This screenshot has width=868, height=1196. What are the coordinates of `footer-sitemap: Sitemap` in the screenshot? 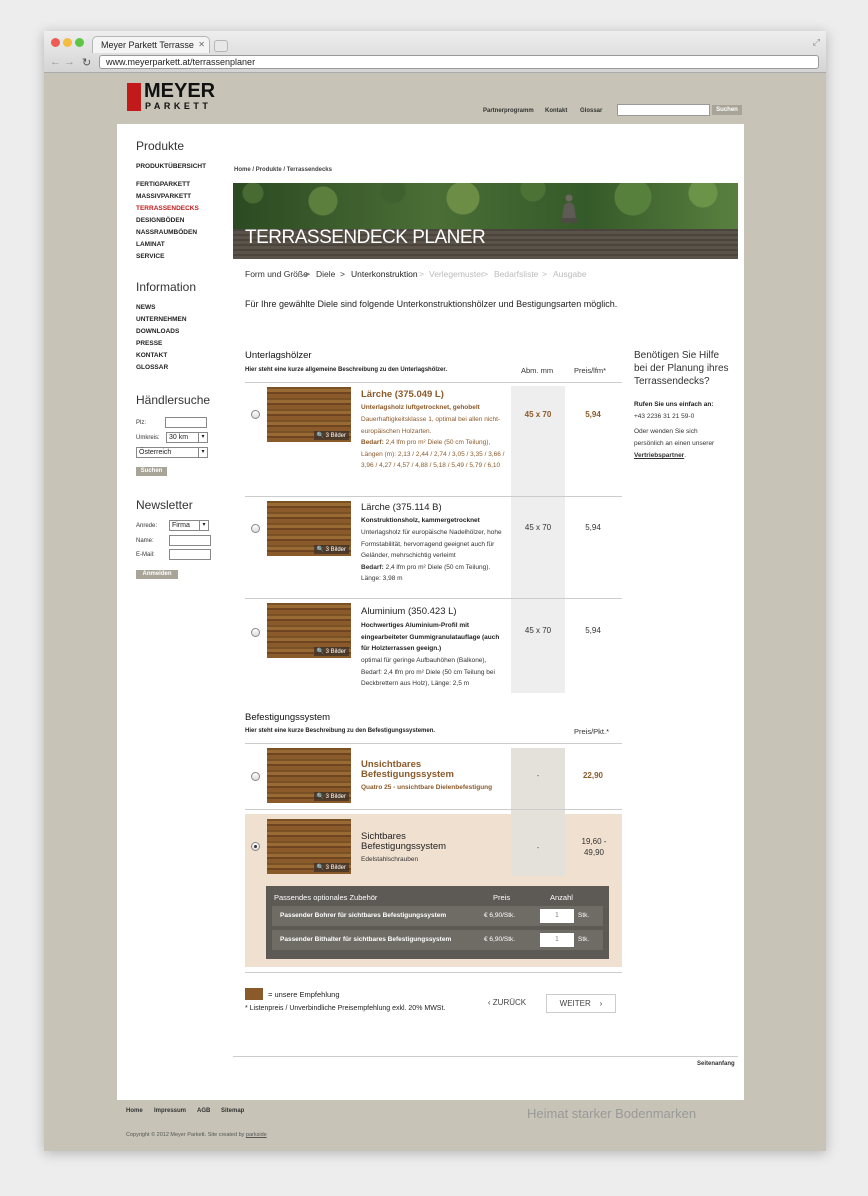 It's located at (232, 1111).